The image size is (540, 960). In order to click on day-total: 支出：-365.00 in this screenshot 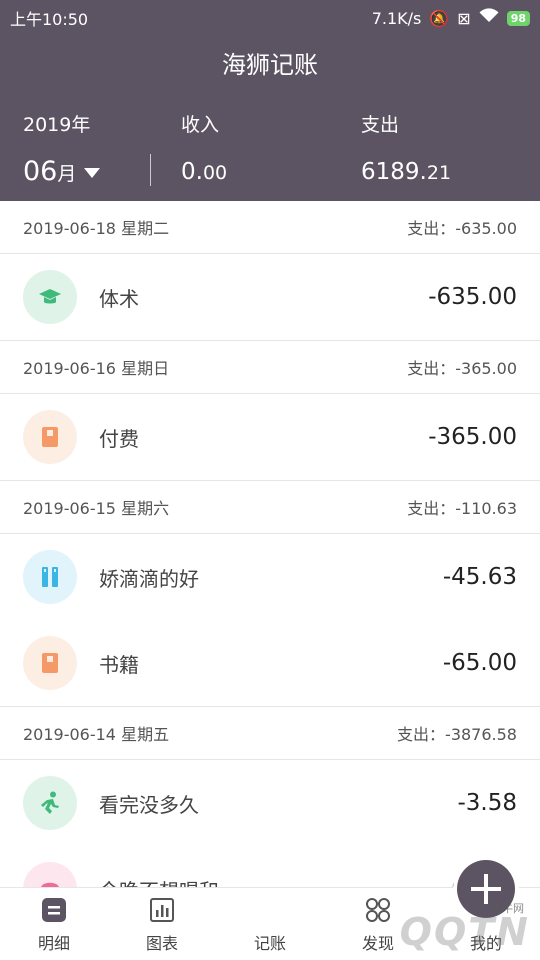, I will do `click(462, 368)`.